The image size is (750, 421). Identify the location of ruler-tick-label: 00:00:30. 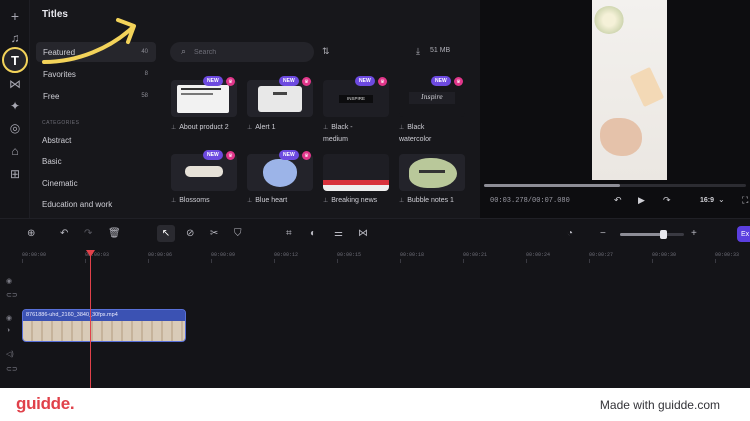
(664, 255).